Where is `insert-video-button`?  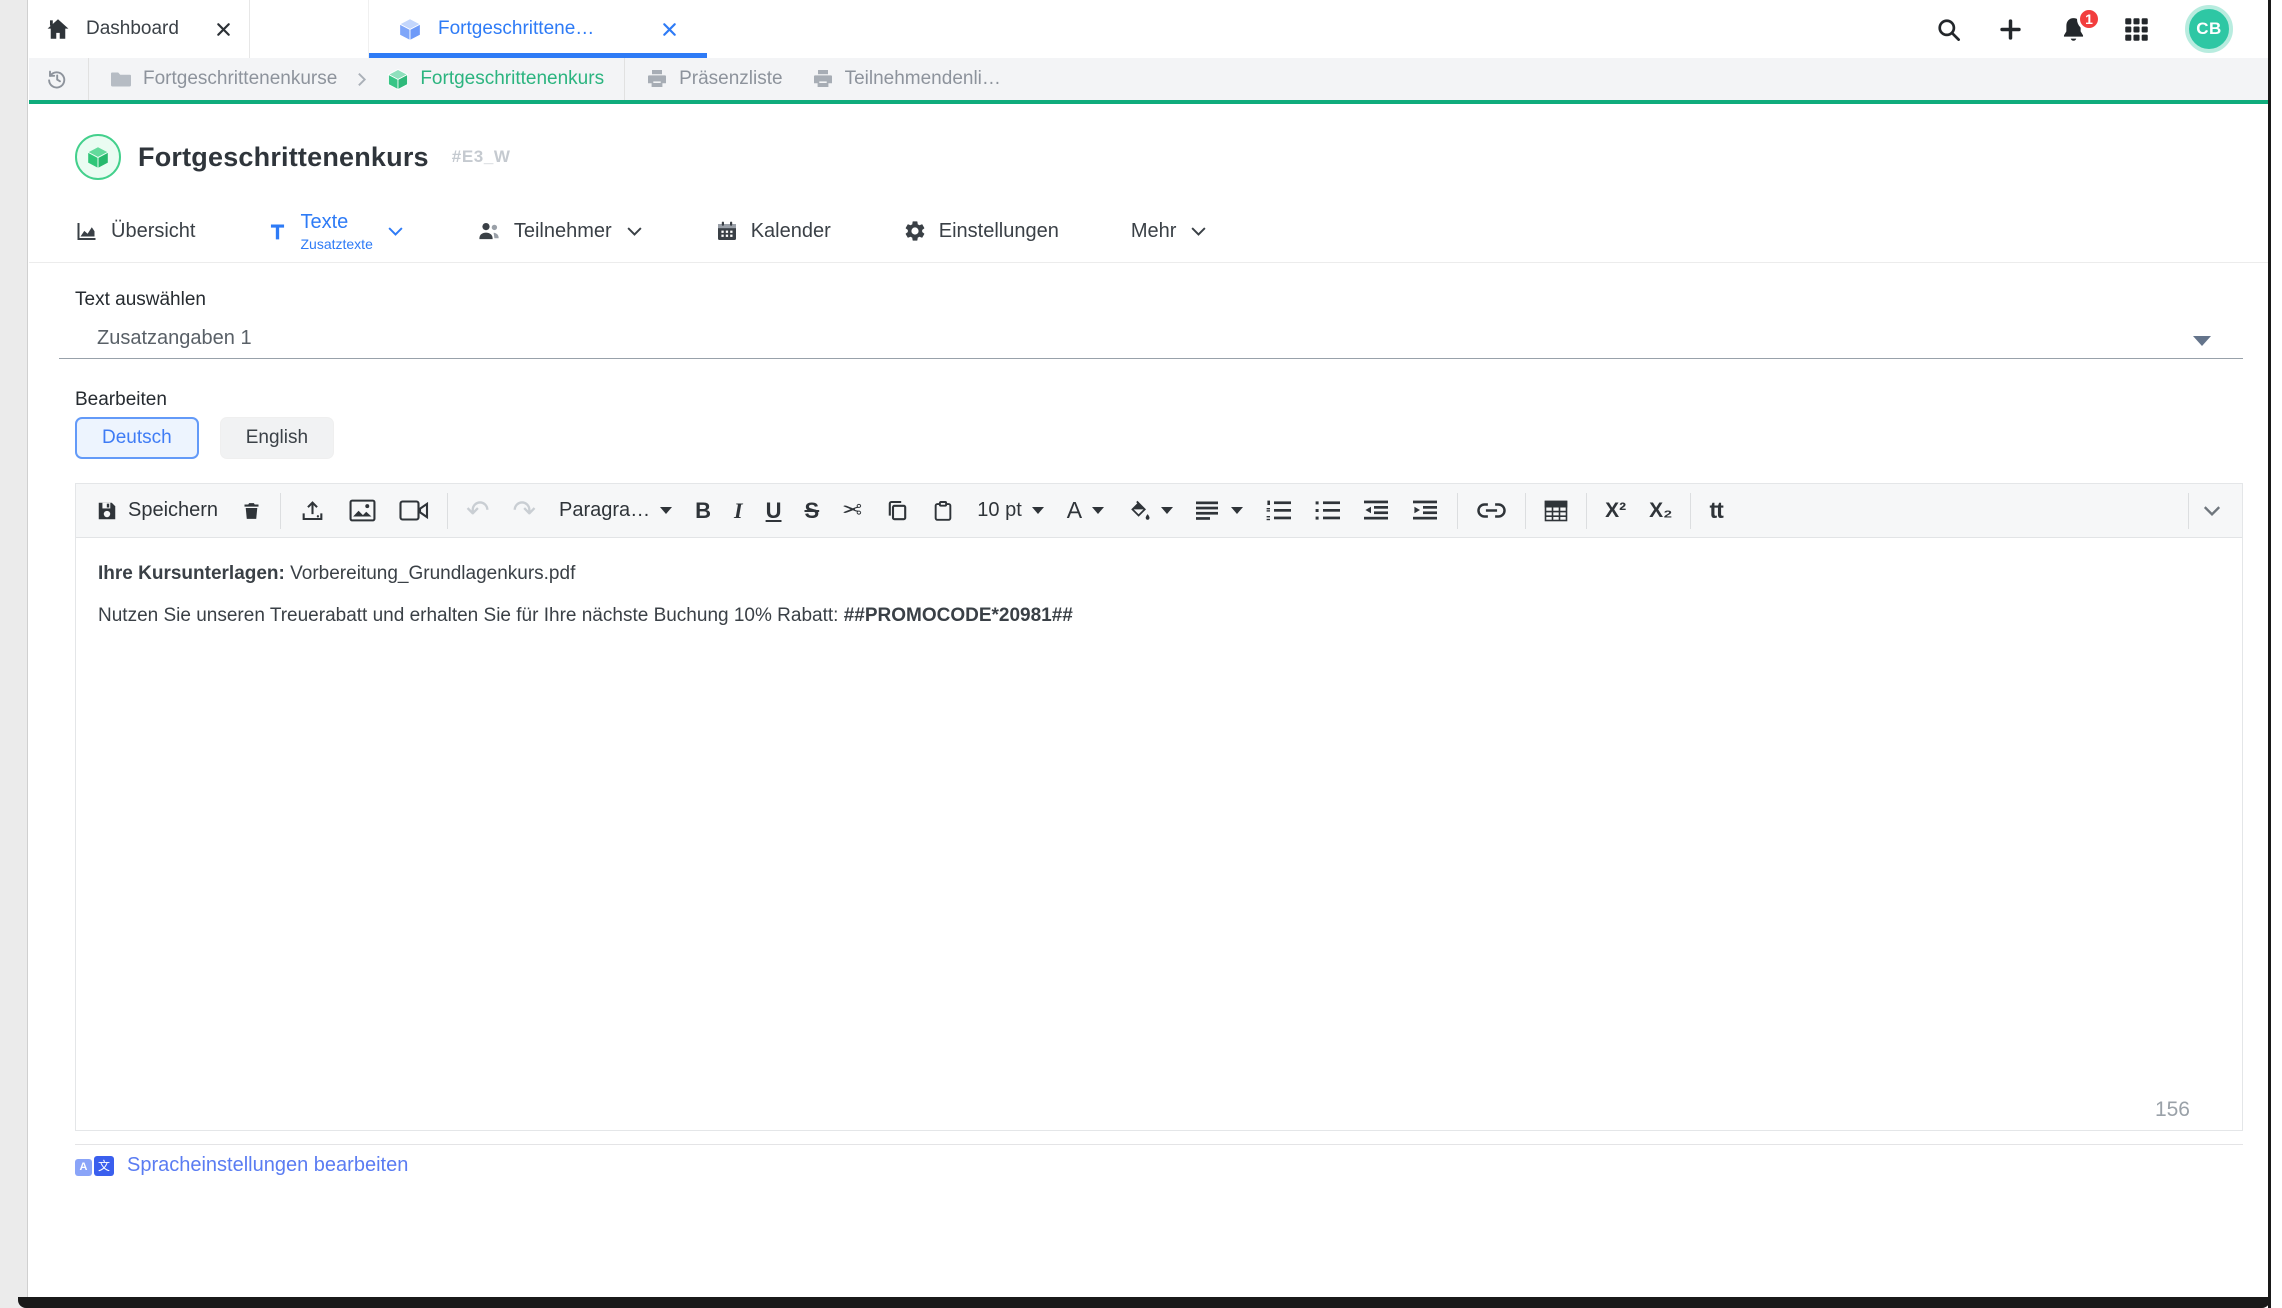
insert-video-button is located at coordinates (414, 510).